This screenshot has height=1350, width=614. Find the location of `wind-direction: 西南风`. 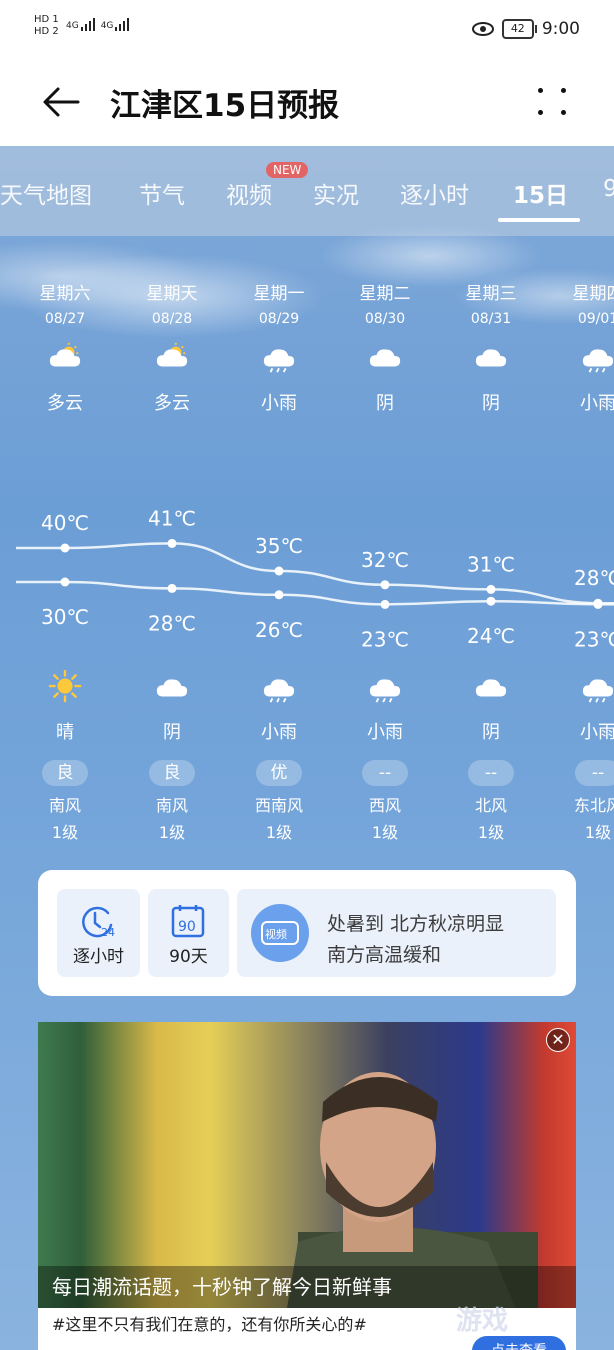

wind-direction: 西南风 is located at coordinates (278, 805).